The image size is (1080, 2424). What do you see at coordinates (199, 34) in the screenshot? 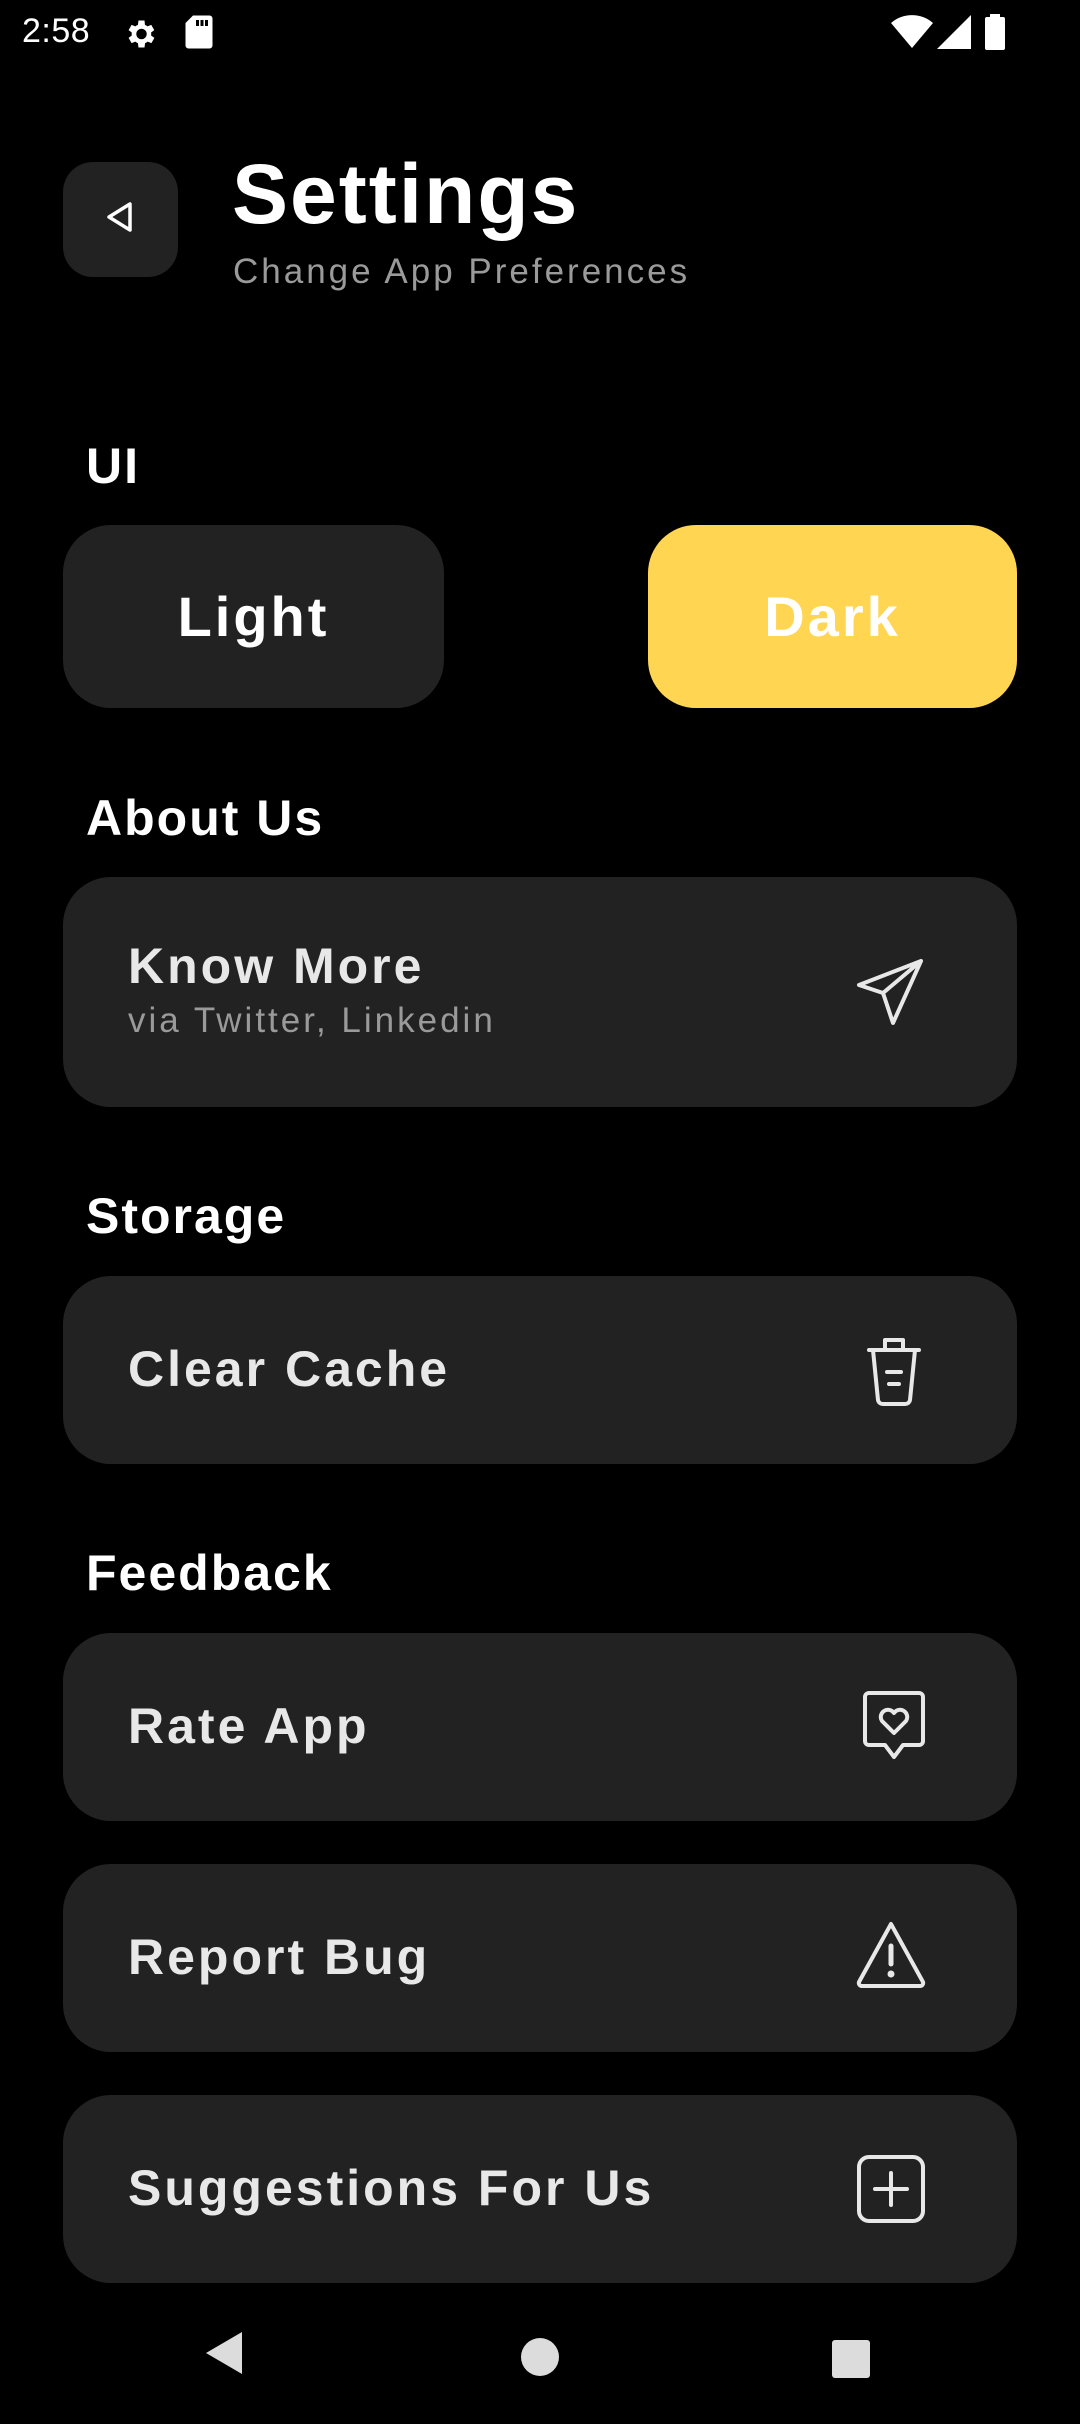
I see `sd-card-icon` at bounding box center [199, 34].